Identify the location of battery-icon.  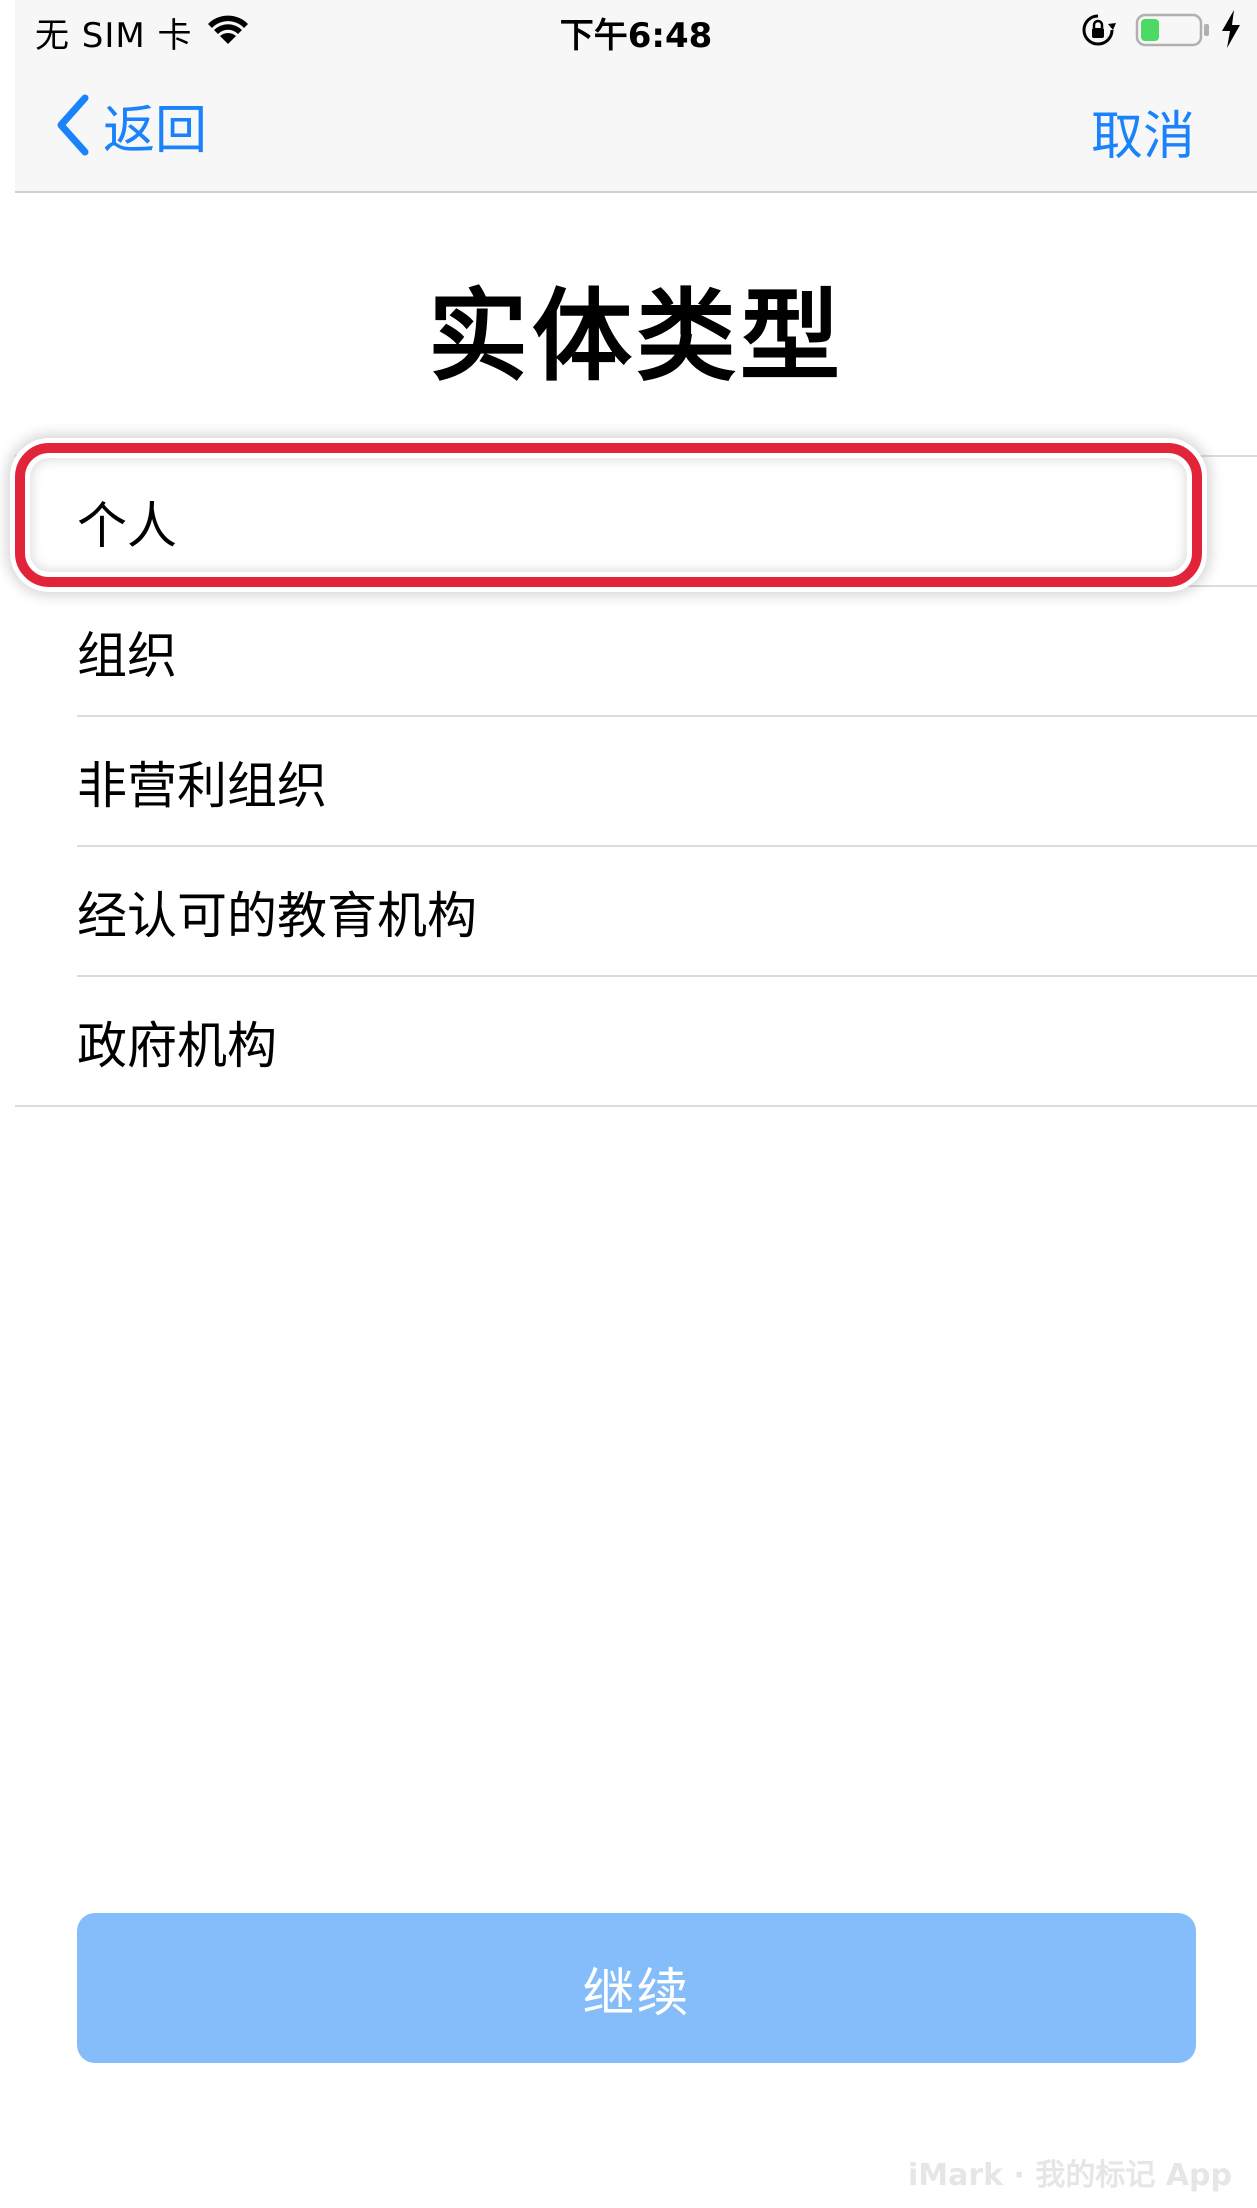
(1172, 30).